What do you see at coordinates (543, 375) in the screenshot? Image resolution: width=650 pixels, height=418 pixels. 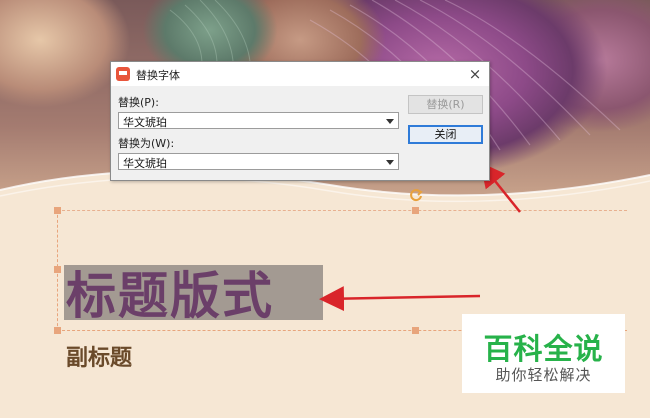 I see `watermark-sub-text: 助你轻松解决` at bounding box center [543, 375].